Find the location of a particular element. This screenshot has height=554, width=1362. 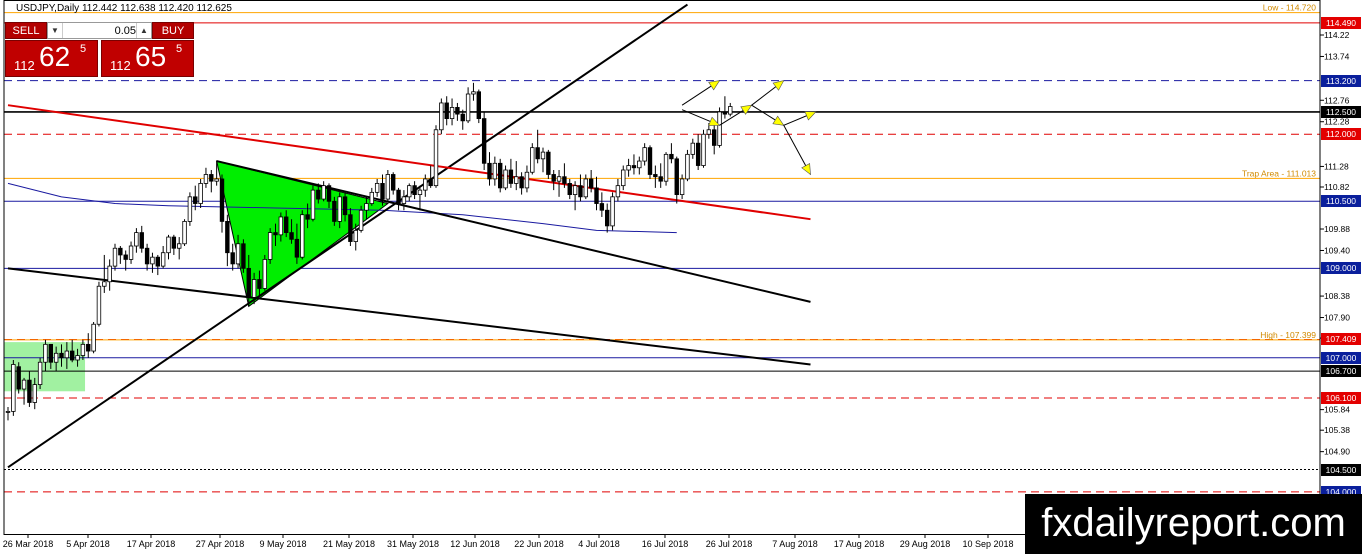

y-axis-tick-label: 112.76 is located at coordinates (1337, 100).